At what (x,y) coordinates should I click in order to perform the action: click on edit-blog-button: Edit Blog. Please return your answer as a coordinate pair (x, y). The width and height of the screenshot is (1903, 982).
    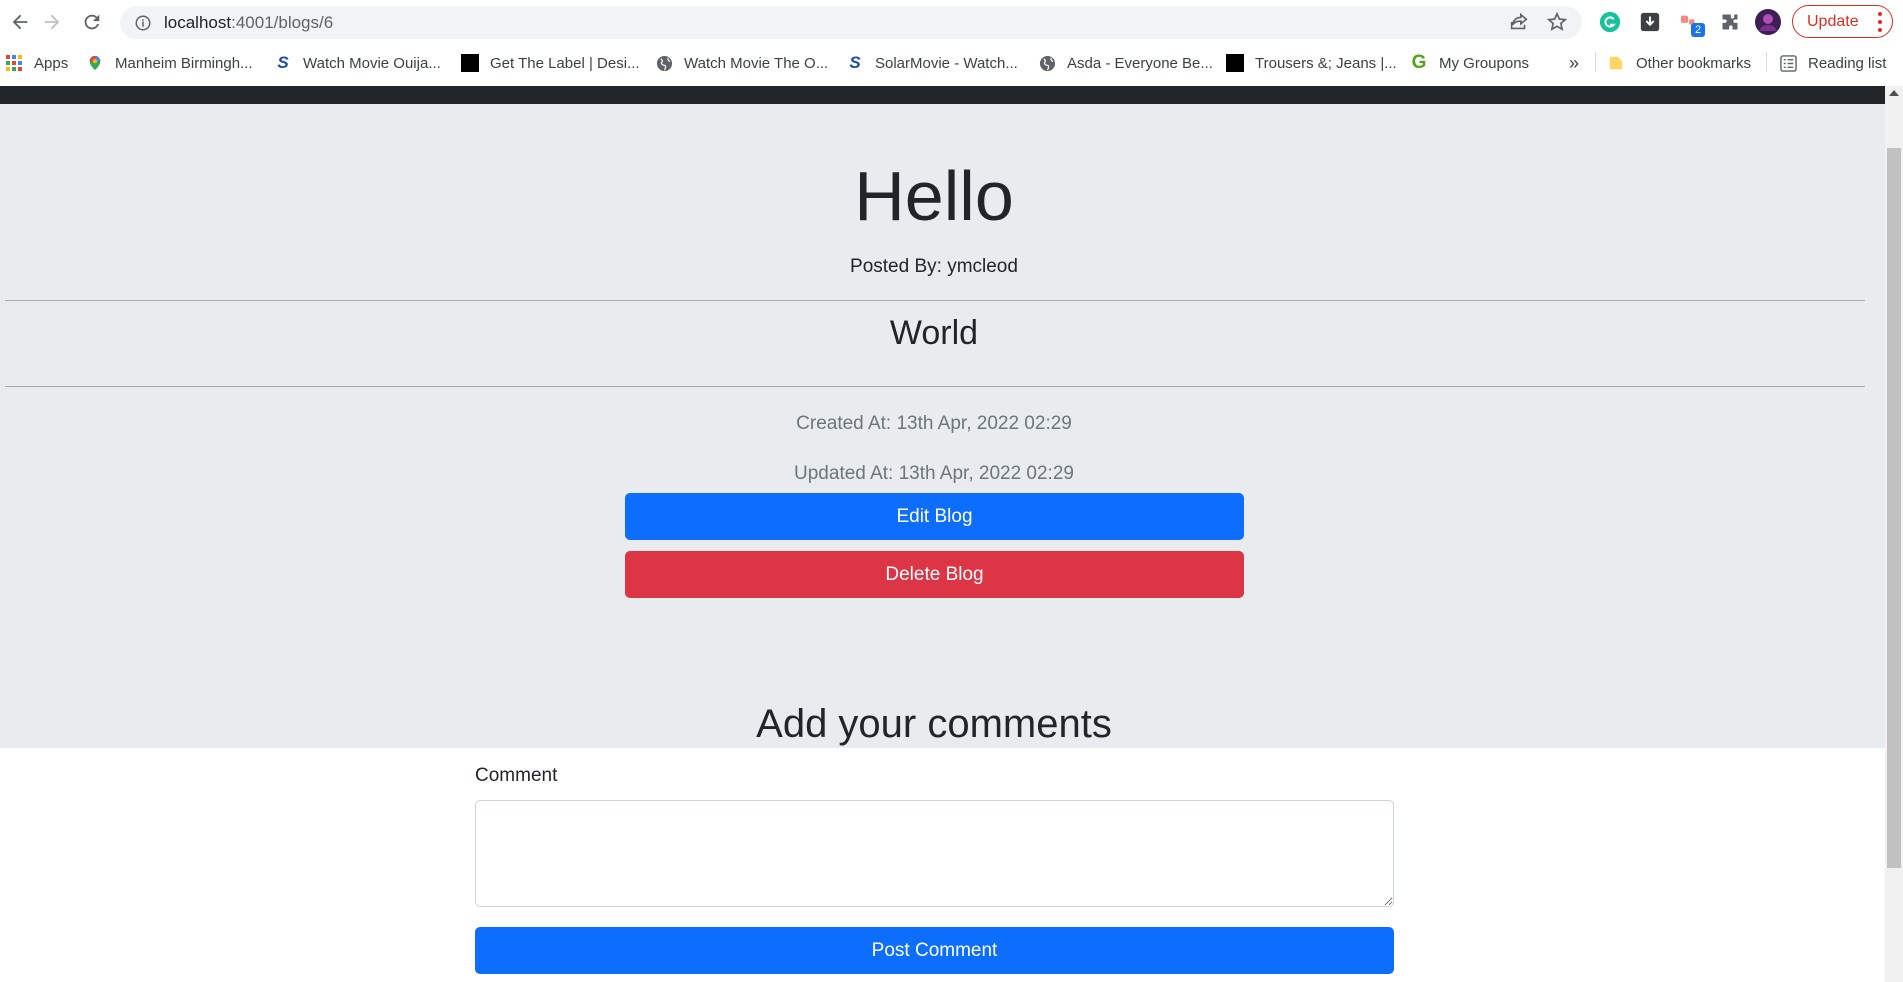
    Looking at the image, I should click on (934, 516).